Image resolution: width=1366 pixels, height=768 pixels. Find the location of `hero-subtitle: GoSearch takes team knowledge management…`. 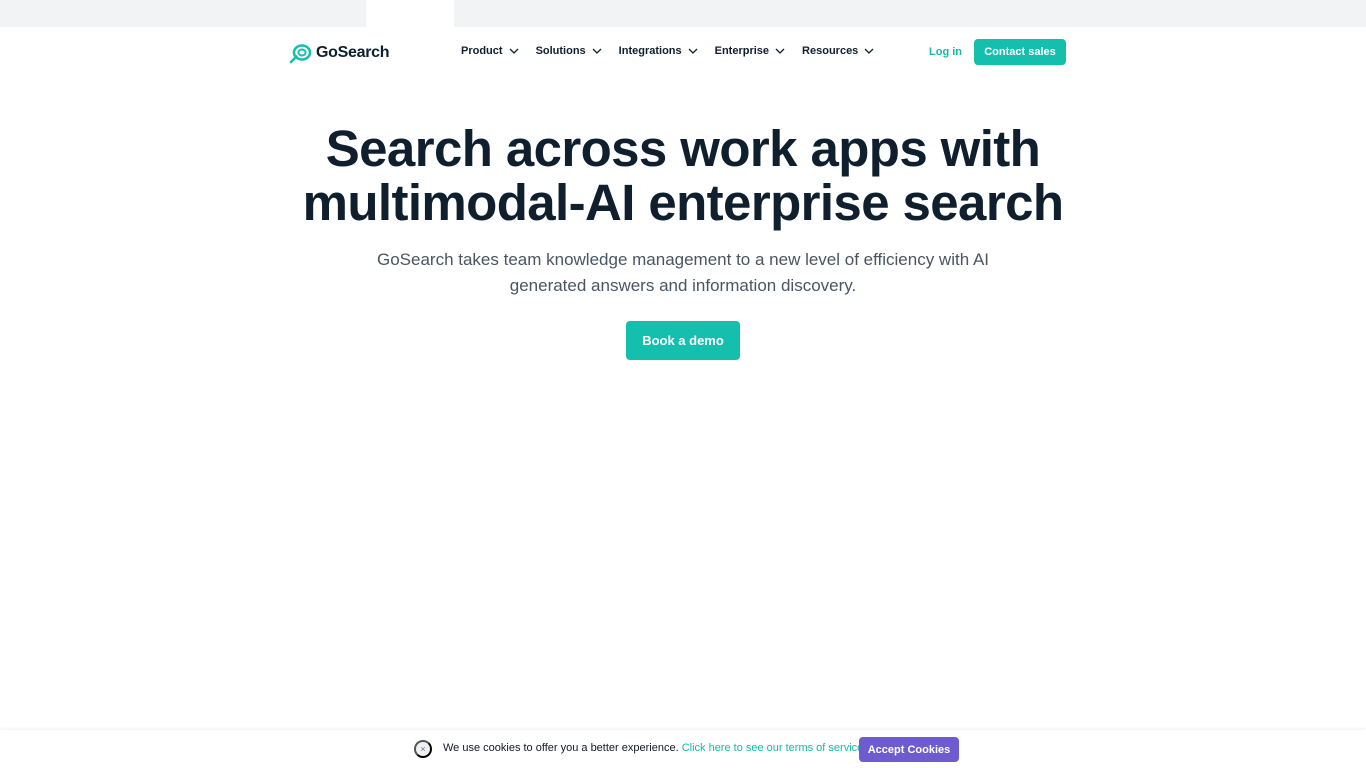

hero-subtitle: GoSearch takes team knowledge management… is located at coordinates (683, 273).